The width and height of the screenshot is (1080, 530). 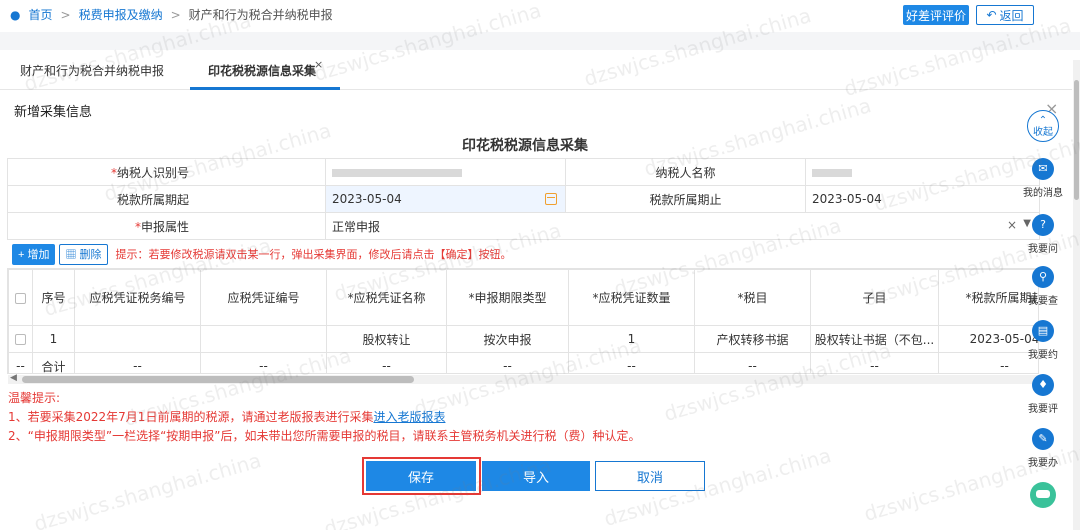 What do you see at coordinates (922, 172) in the screenshot?
I see `taxpayer-name-value` at bounding box center [922, 172].